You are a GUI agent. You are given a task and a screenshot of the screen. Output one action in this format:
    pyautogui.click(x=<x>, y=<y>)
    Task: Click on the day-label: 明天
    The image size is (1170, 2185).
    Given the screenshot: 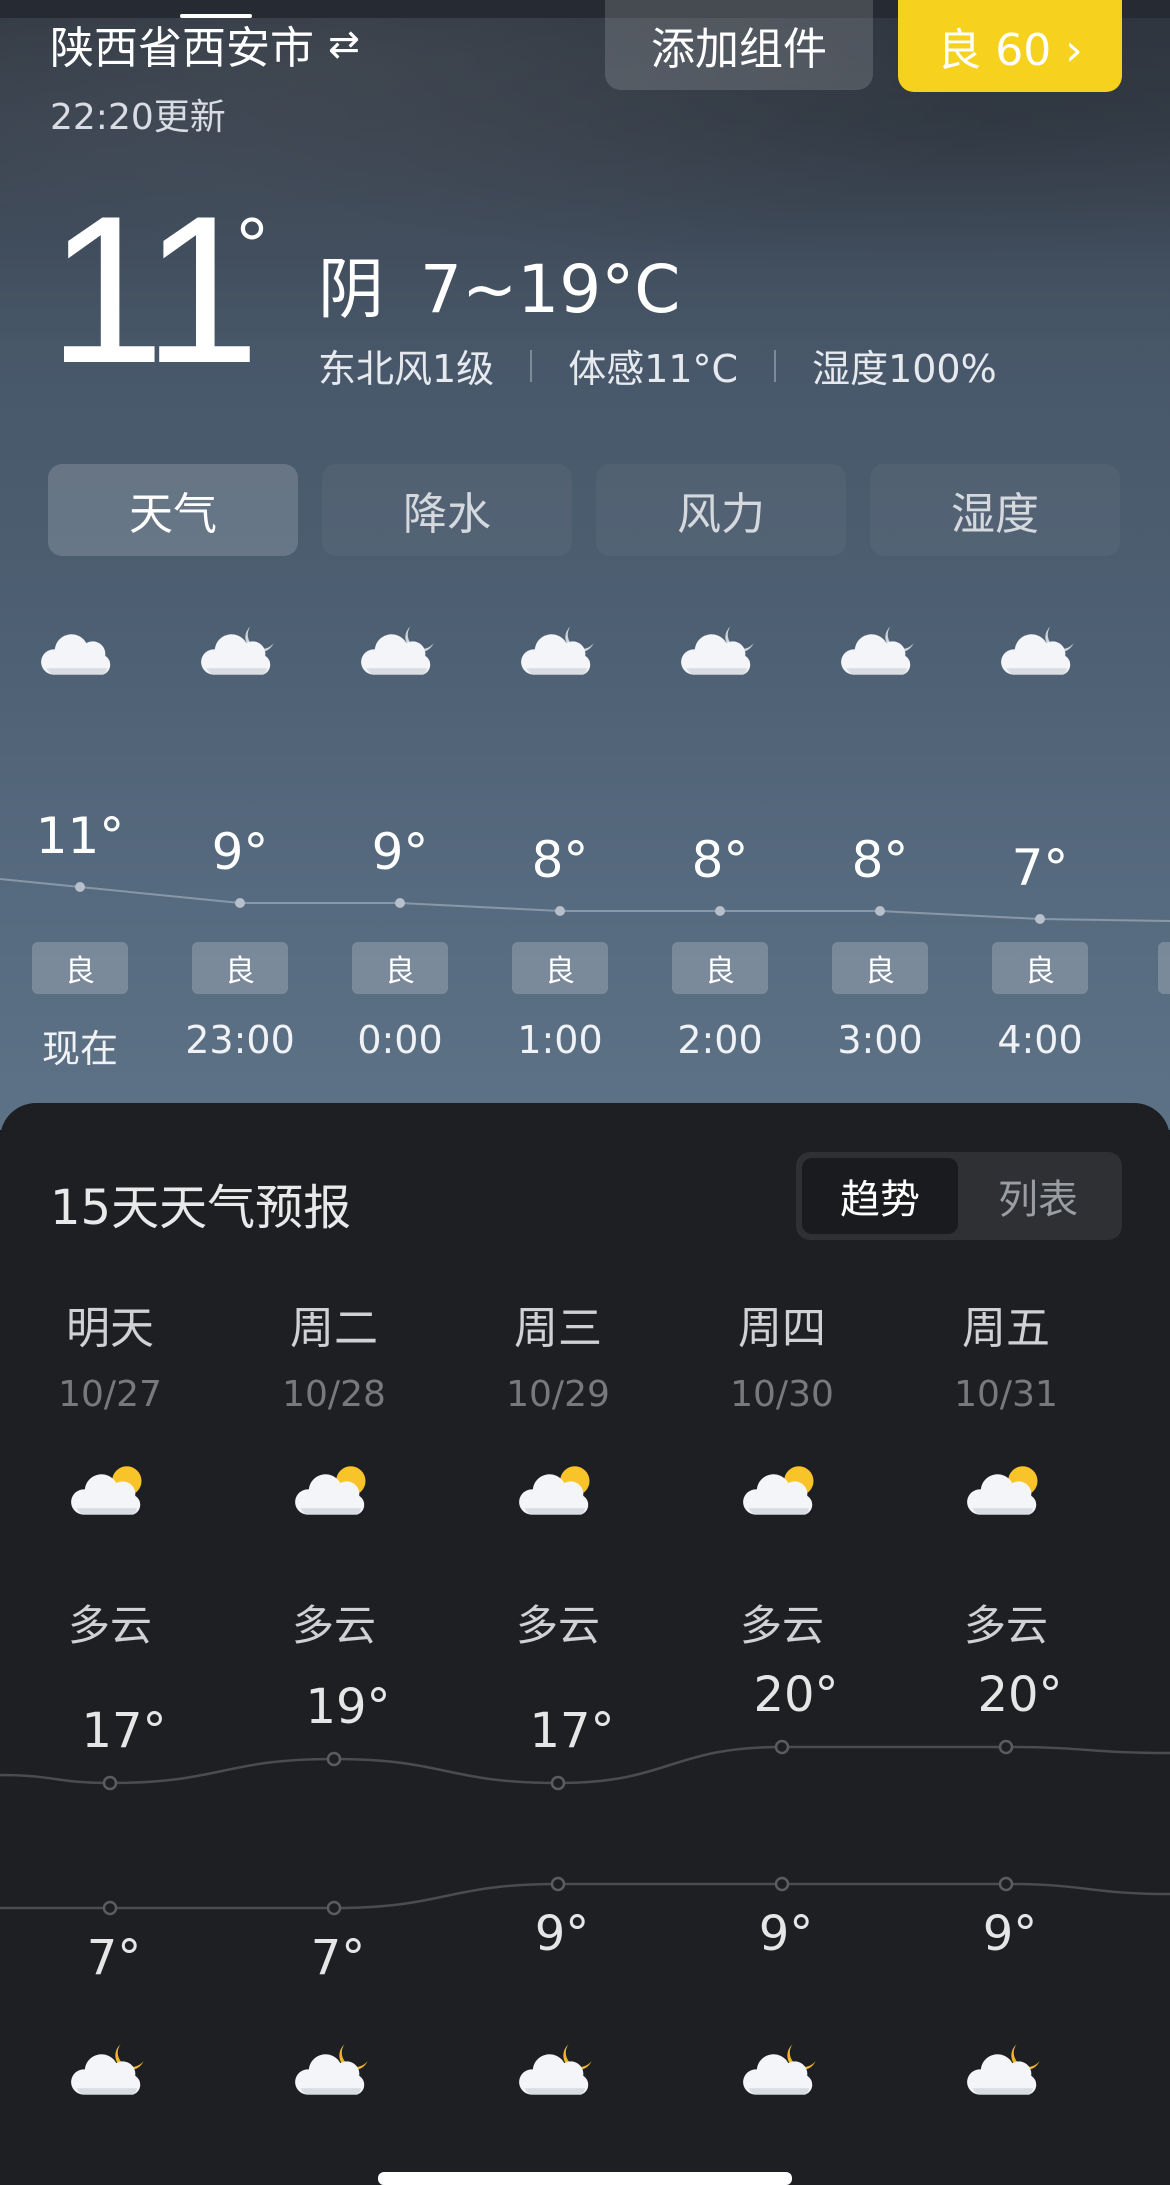 What is the action you would take?
    pyautogui.click(x=110, y=1328)
    